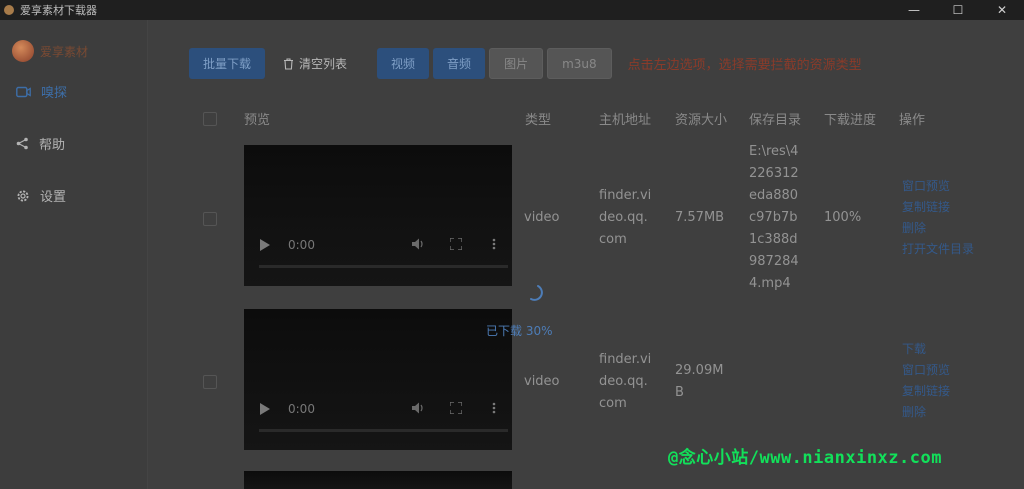 The height and width of the screenshot is (489, 1024). What do you see at coordinates (23, 51) in the screenshot?
I see `avatar` at bounding box center [23, 51].